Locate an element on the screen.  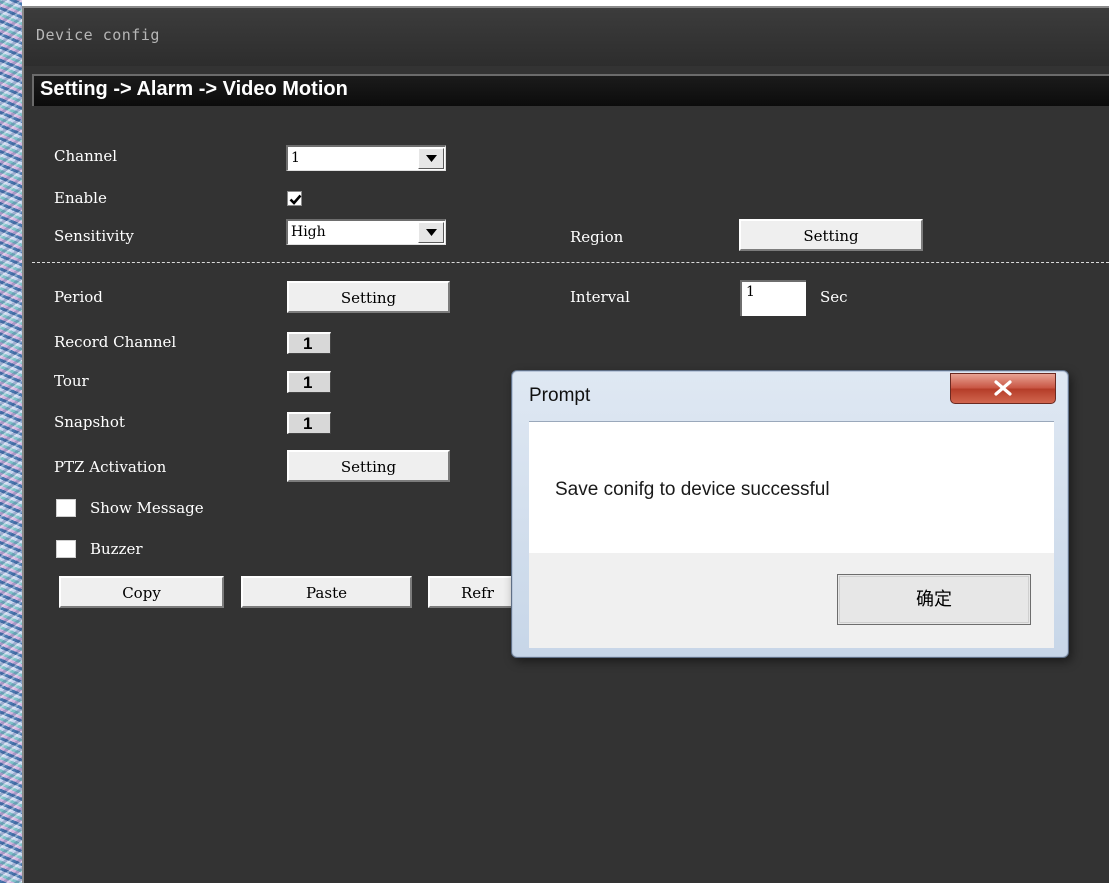
record-channel-label: Record Channel is located at coordinates (115, 342).